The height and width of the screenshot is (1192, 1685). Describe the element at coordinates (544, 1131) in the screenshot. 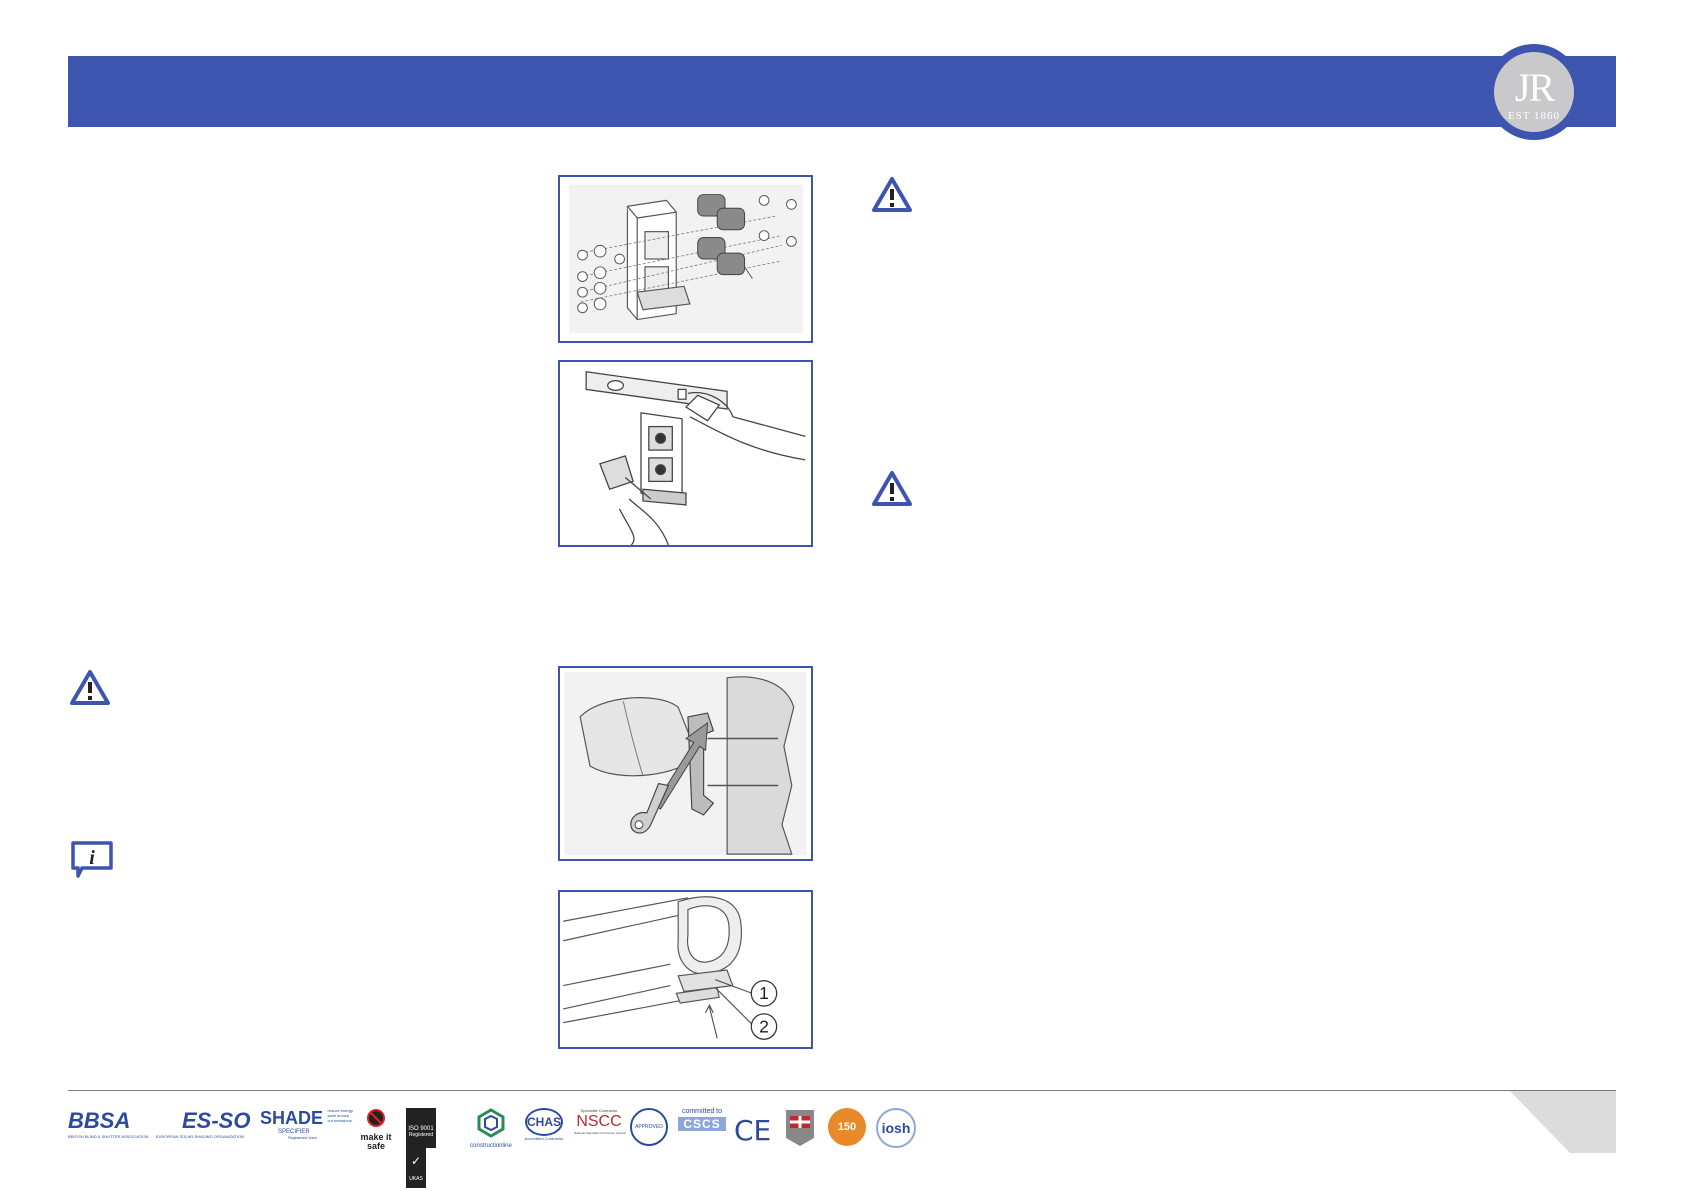

I see `chas-logo: CHAS Accredited Contractor` at that location.